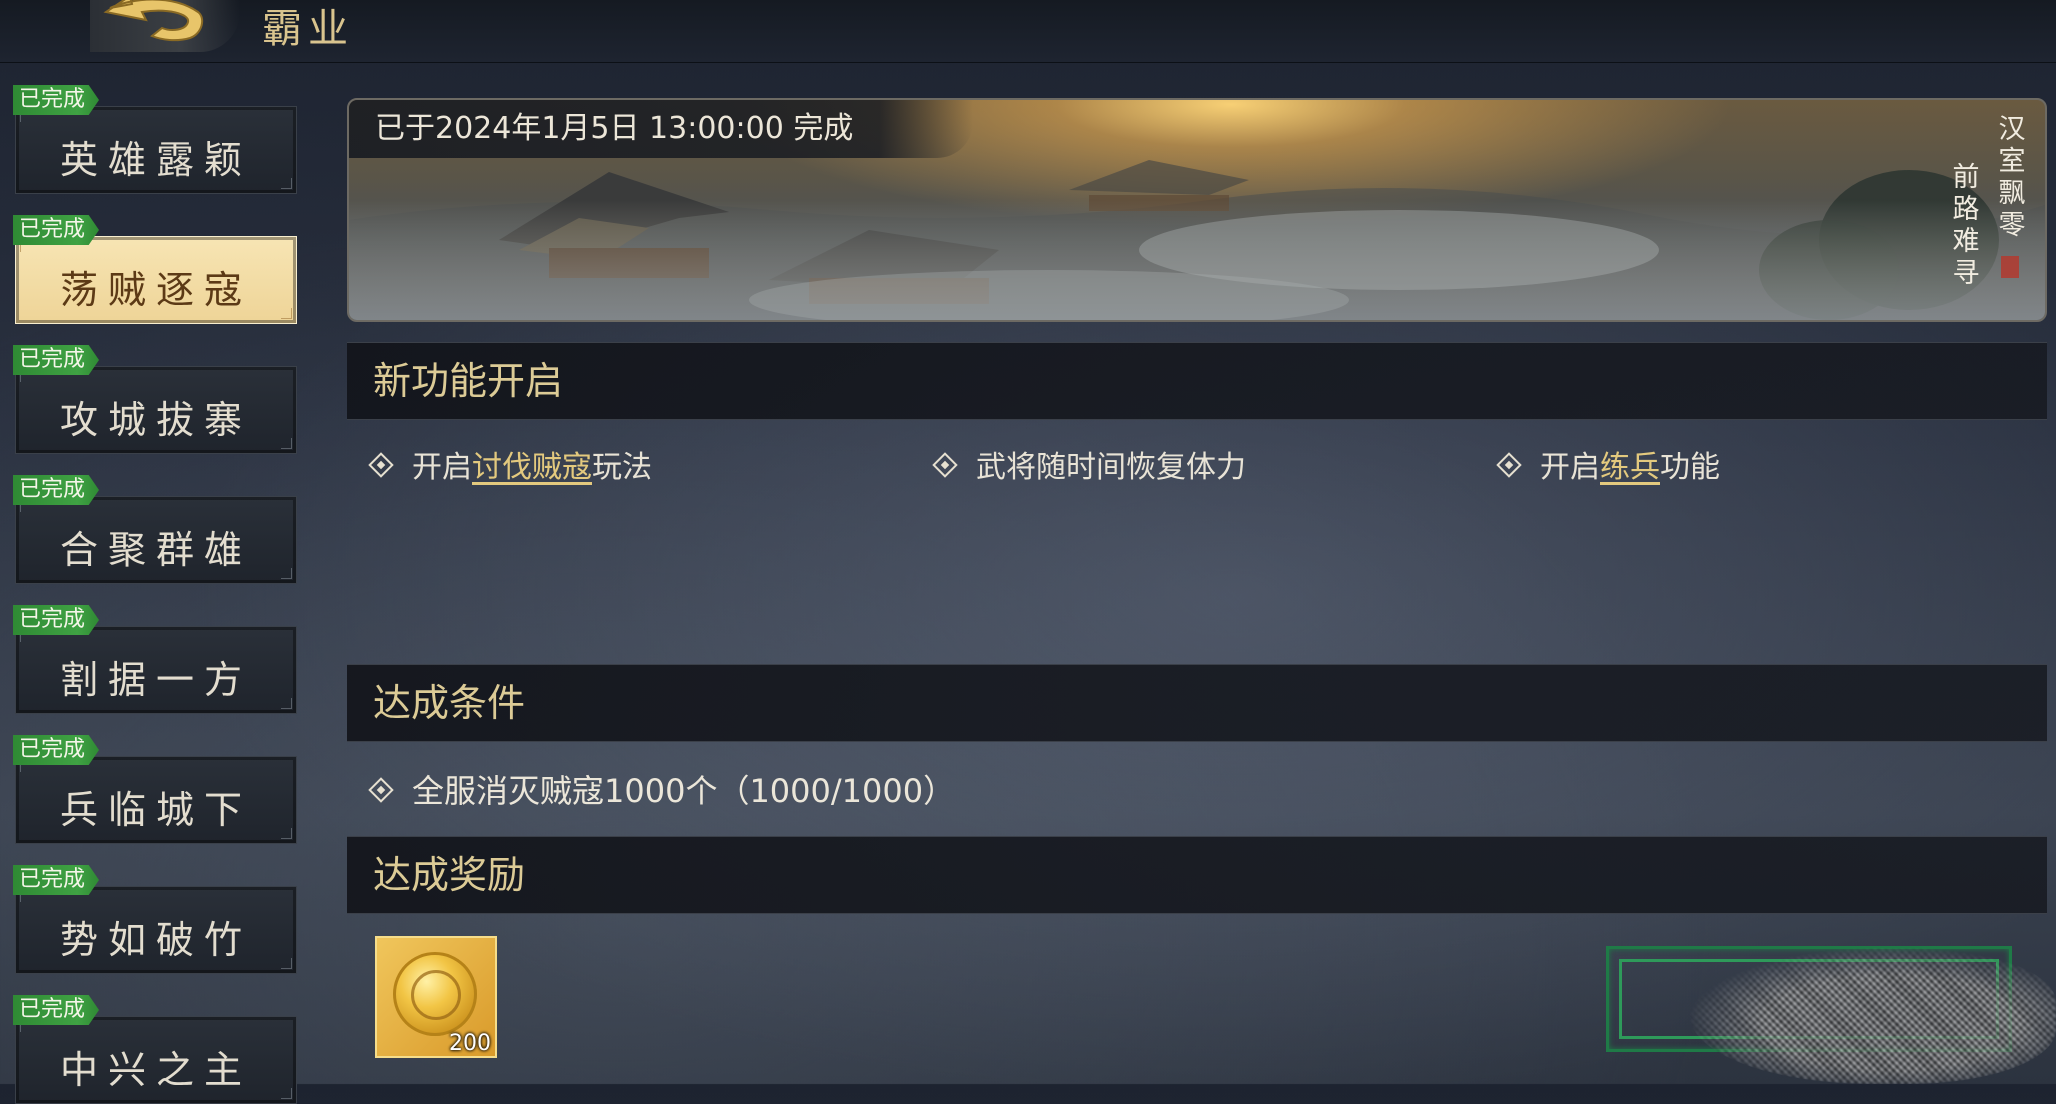 This screenshot has height=1104, width=2056. Describe the element at coordinates (155, 940) in the screenshot. I see `sidebar-item-label: 势如破竹` at that location.